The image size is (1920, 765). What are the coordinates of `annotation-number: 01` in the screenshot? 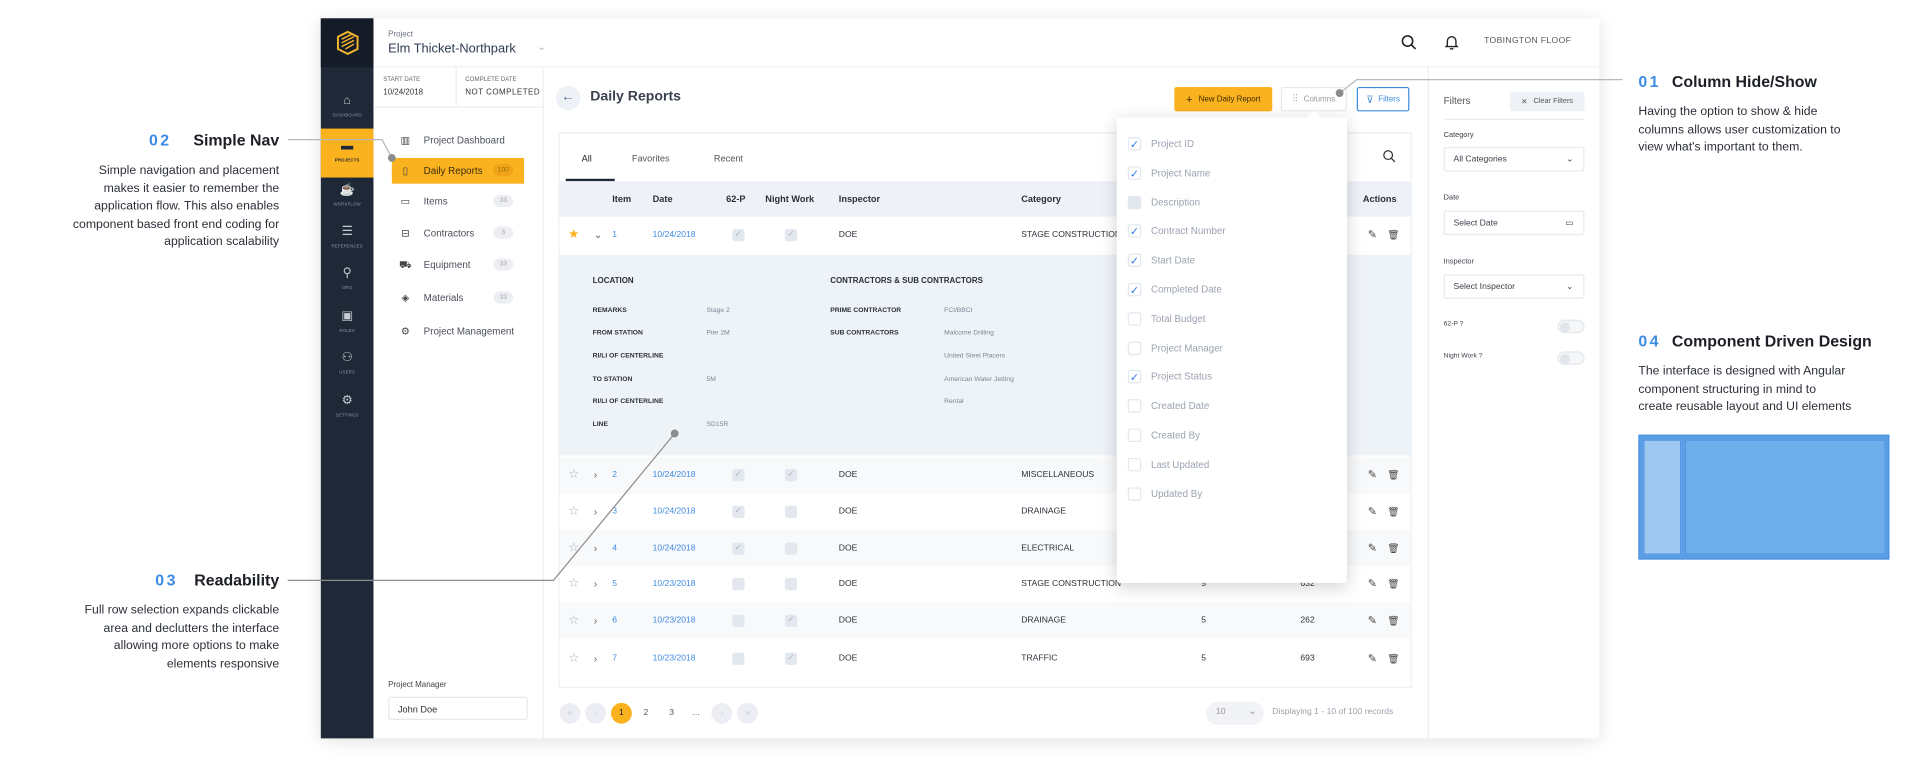 It's located at (1649, 81).